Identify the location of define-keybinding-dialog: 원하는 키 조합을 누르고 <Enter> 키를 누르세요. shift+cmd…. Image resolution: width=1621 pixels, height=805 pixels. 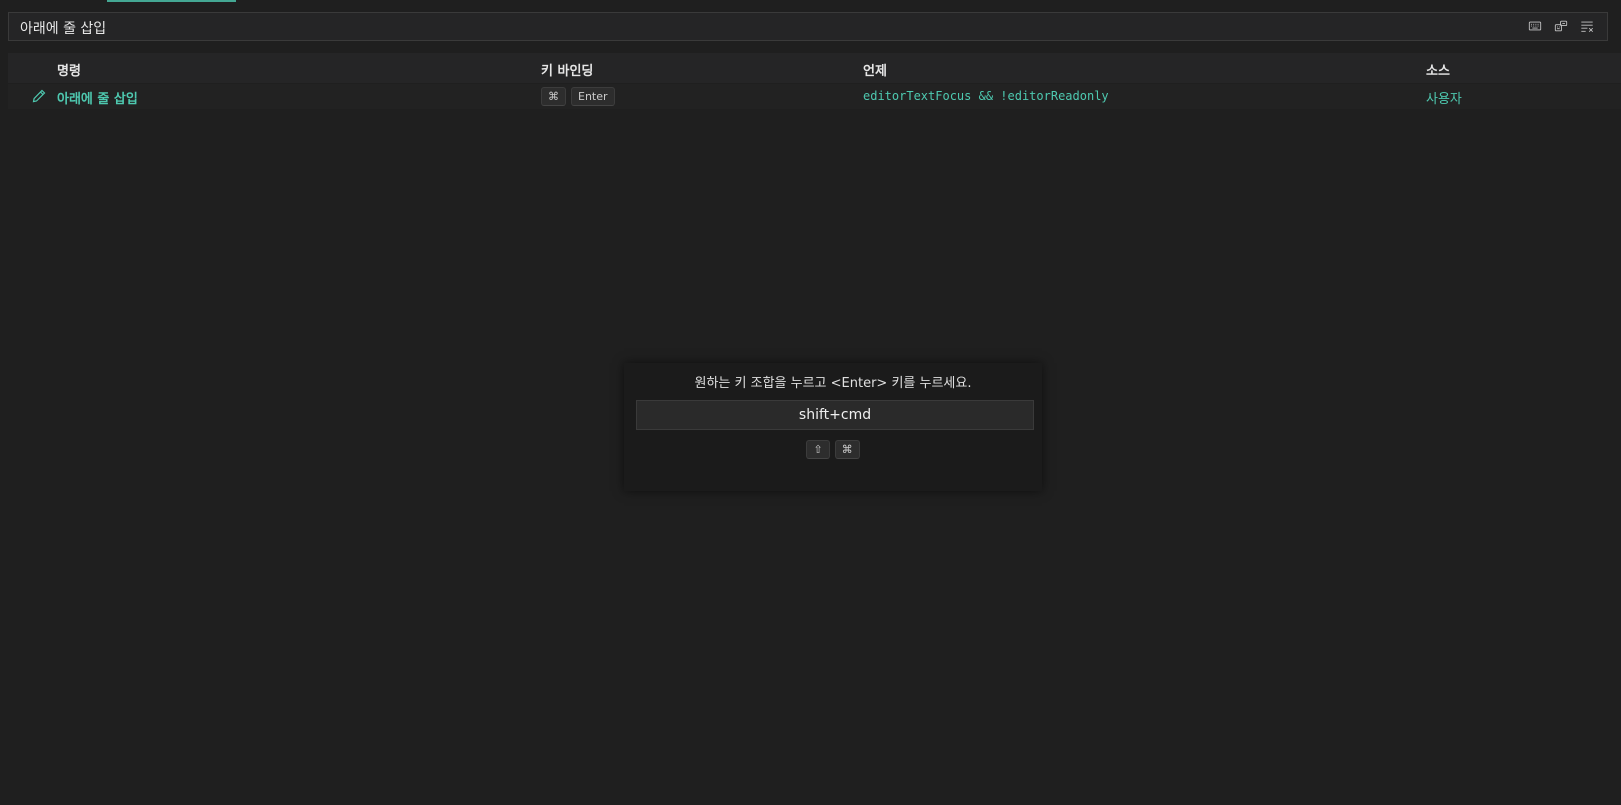
(833, 427).